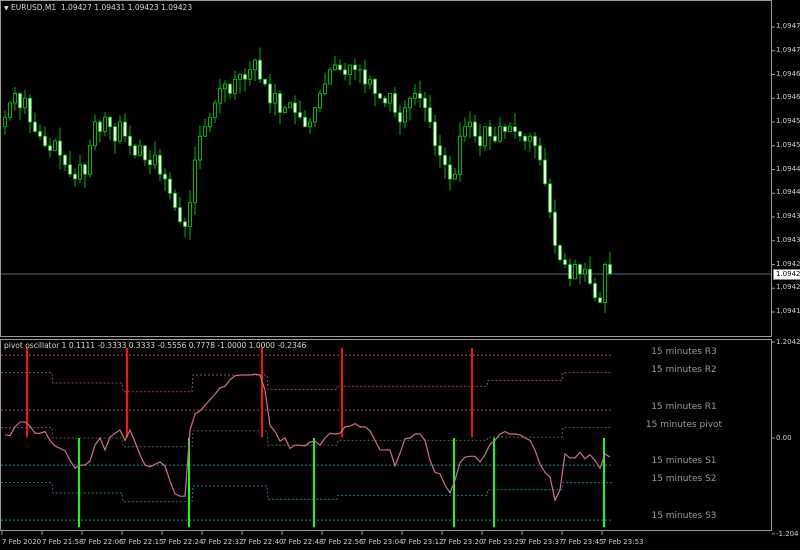 This screenshot has width=800, height=550. Describe the element at coordinates (684, 407) in the screenshot. I see `level-label-r1: 15 minutes R1` at that location.